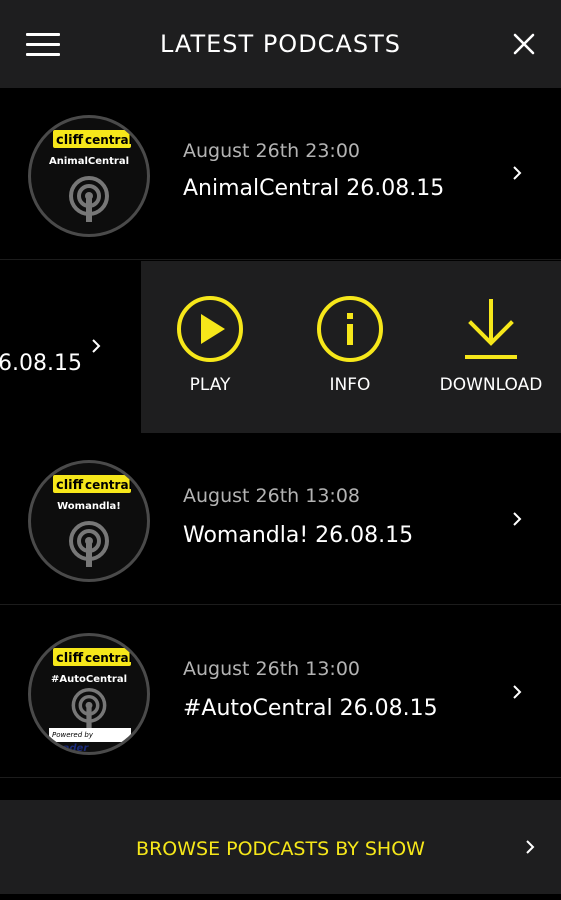 This screenshot has height=900, width=561. I want to click on play-button: PLAY, so click(210, 345).